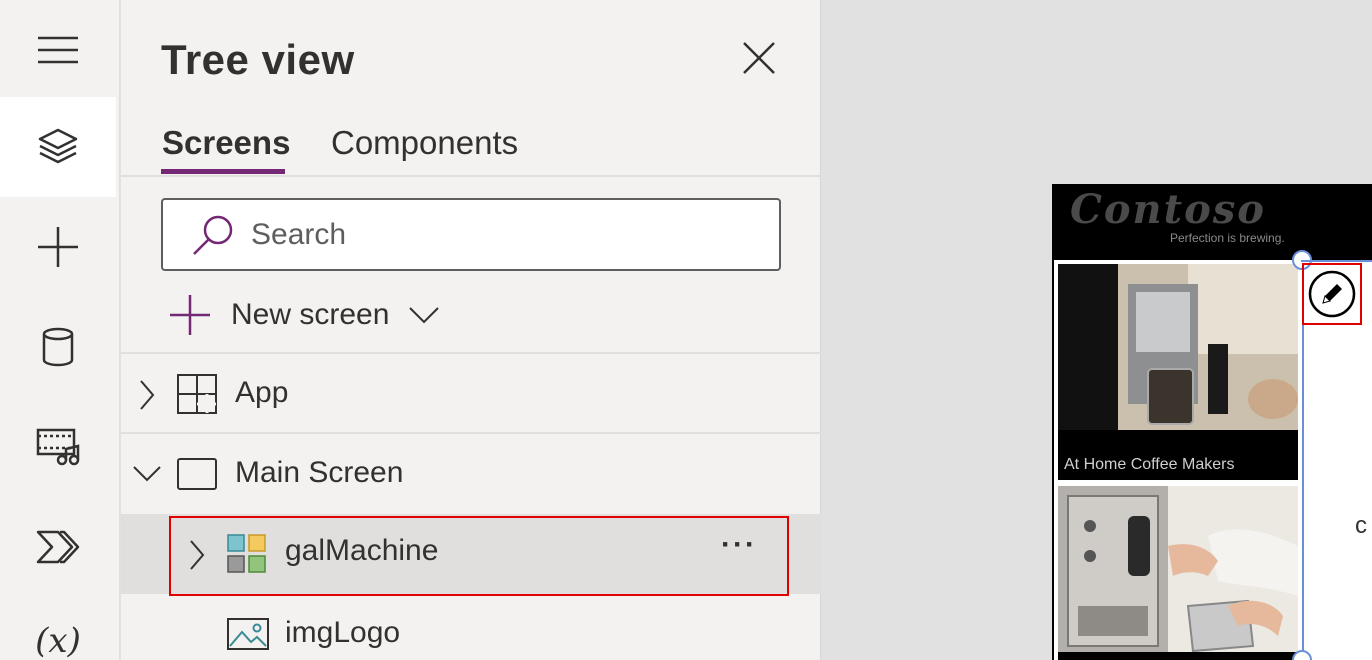 The image size is (1372, 660). Describe the element at coordinates (248, 634) in the screenshot. I see `image-icon` at that location.